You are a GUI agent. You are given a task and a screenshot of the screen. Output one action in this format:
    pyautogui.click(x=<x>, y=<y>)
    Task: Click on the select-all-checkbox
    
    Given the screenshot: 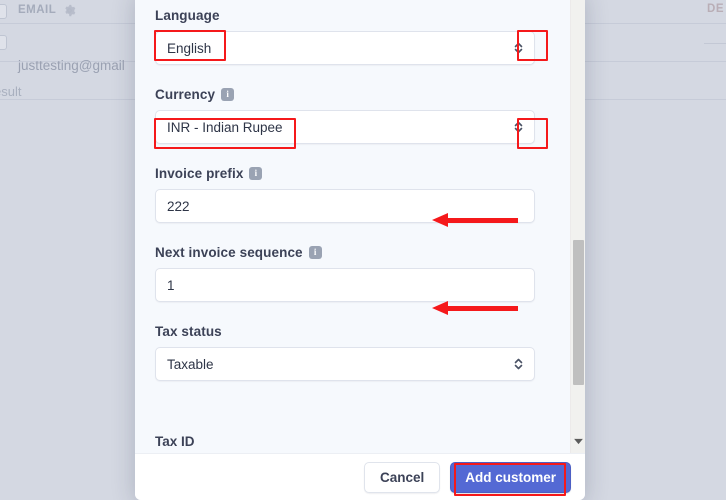 What is the action you would take?
    pyautogui.click(x=3, y=11)
    